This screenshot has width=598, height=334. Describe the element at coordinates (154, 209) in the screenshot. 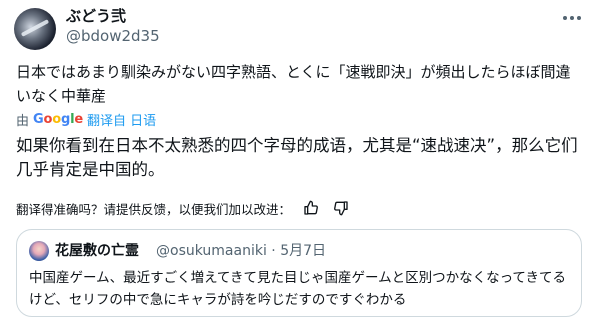

I see `feedback-prompt: 翻译得准确吗？请提供反馈，以便我们加以改进：` at that location.